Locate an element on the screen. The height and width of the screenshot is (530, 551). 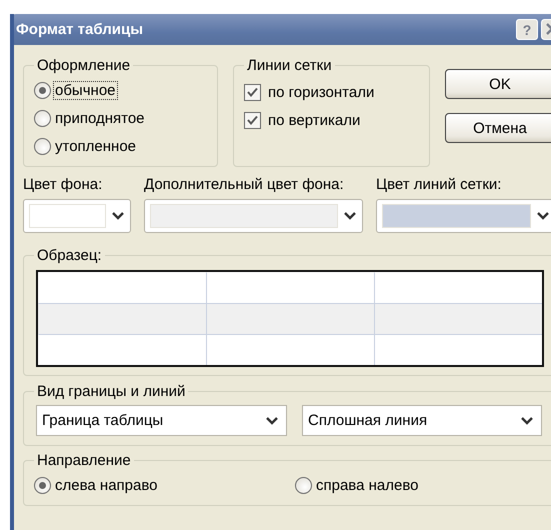
cancel-button: Отмена is located at coordinates (498, 128).